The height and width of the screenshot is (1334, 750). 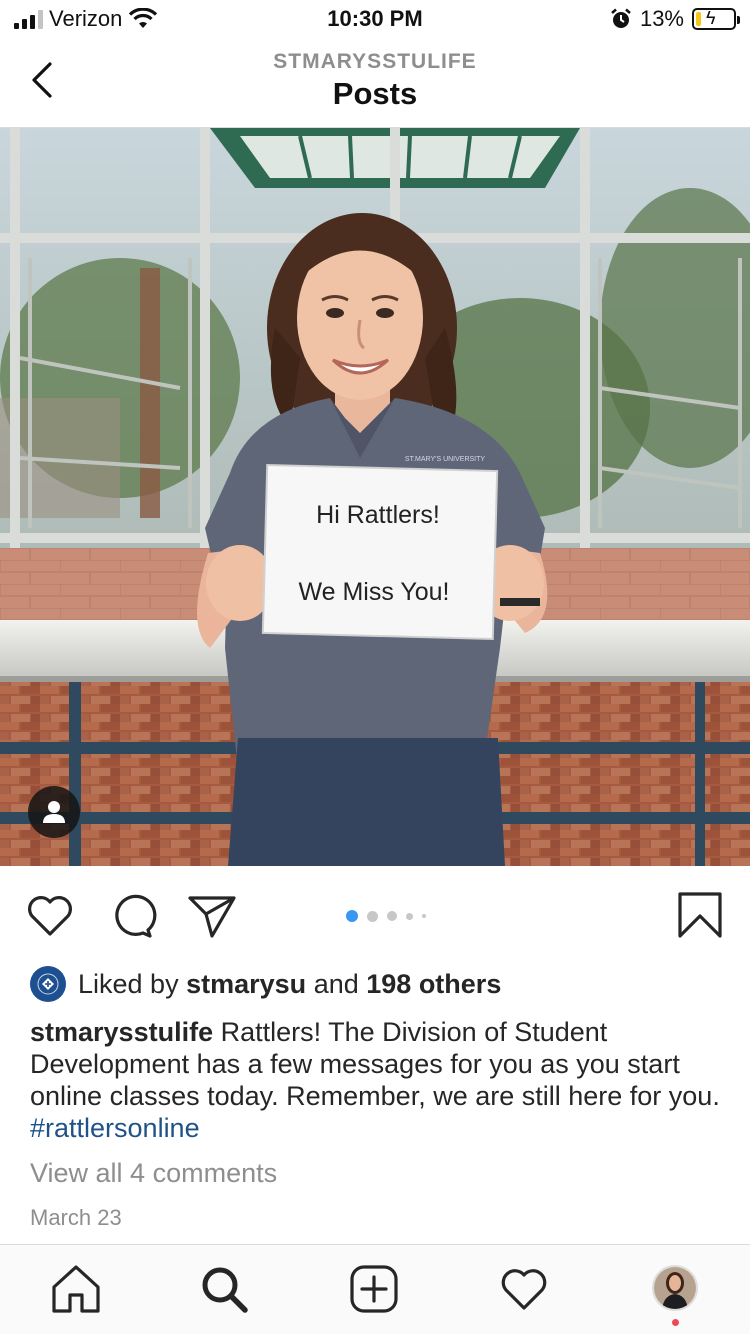 I want to click on post-date: March 23, so click(x=76, y=1217).